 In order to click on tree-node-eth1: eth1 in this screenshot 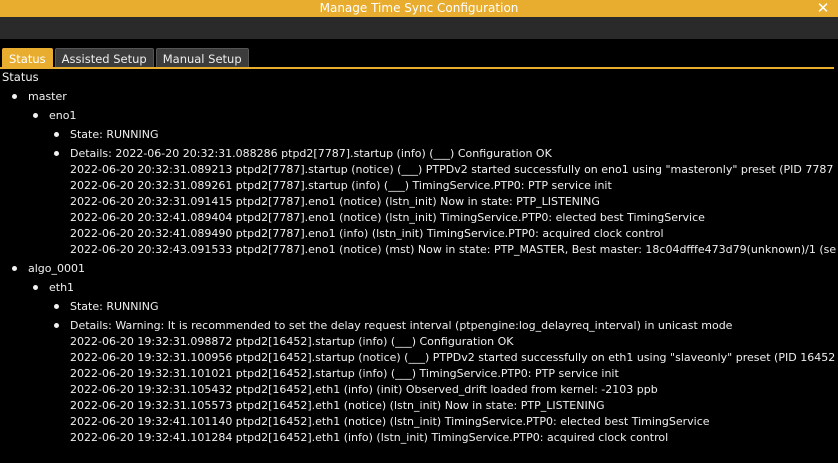, I will do `click(420, 288)`.